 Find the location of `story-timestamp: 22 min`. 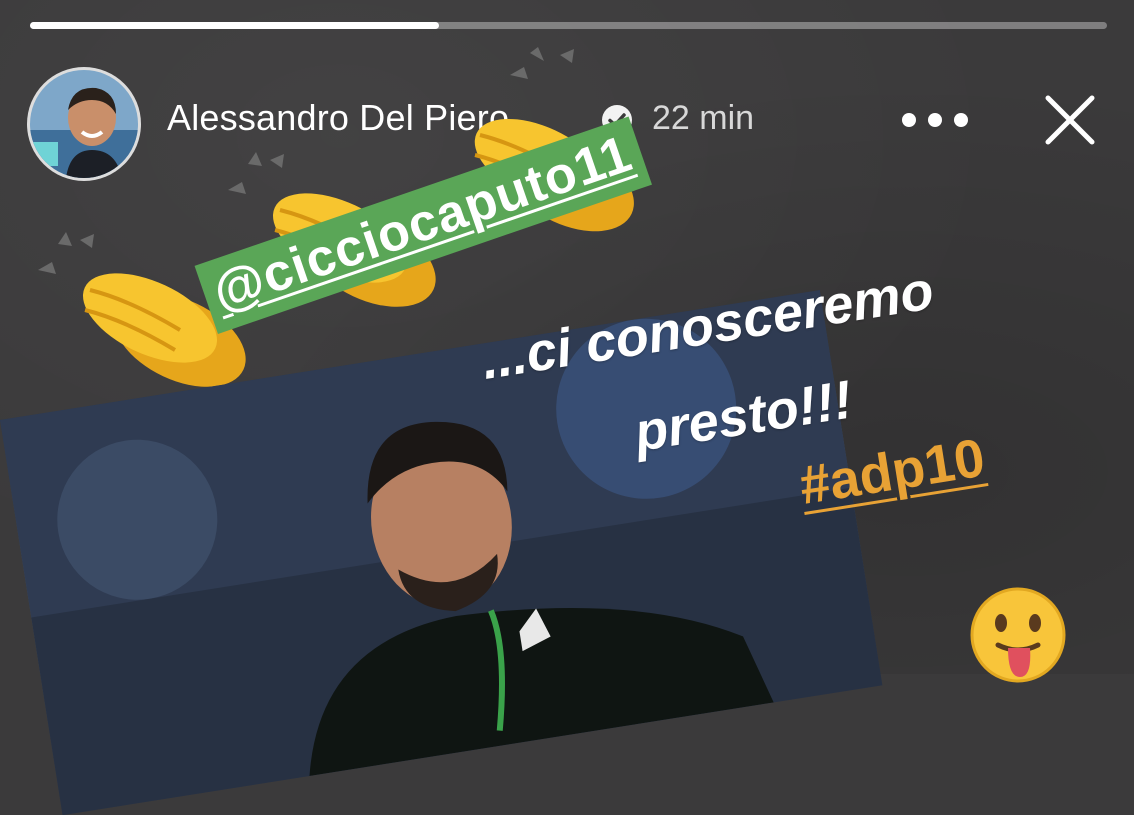

story-timestamp: 22 min is located at coordinates (703, 118).